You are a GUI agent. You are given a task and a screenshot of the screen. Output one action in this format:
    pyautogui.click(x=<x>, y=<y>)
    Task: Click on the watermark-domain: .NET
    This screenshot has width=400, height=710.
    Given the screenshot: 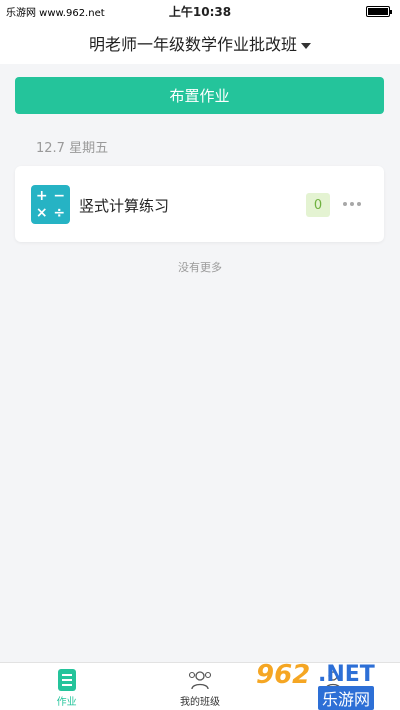 What is the action you would take?
    pyautogui.click(x=346, y=674)
    